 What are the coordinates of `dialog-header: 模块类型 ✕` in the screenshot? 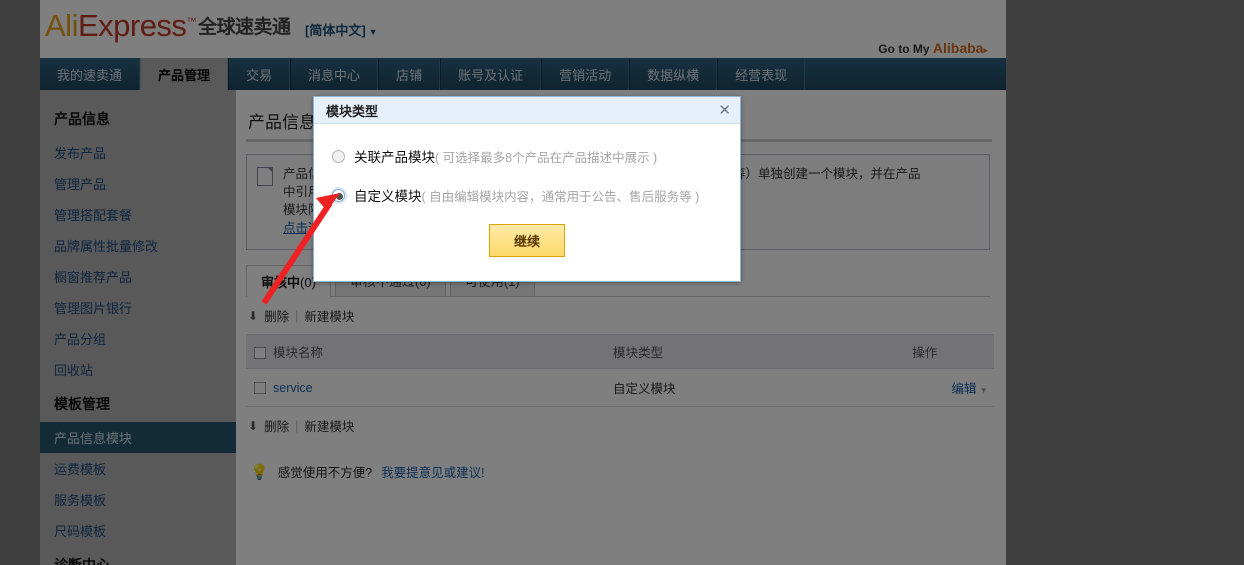 It's located at (527, 110).